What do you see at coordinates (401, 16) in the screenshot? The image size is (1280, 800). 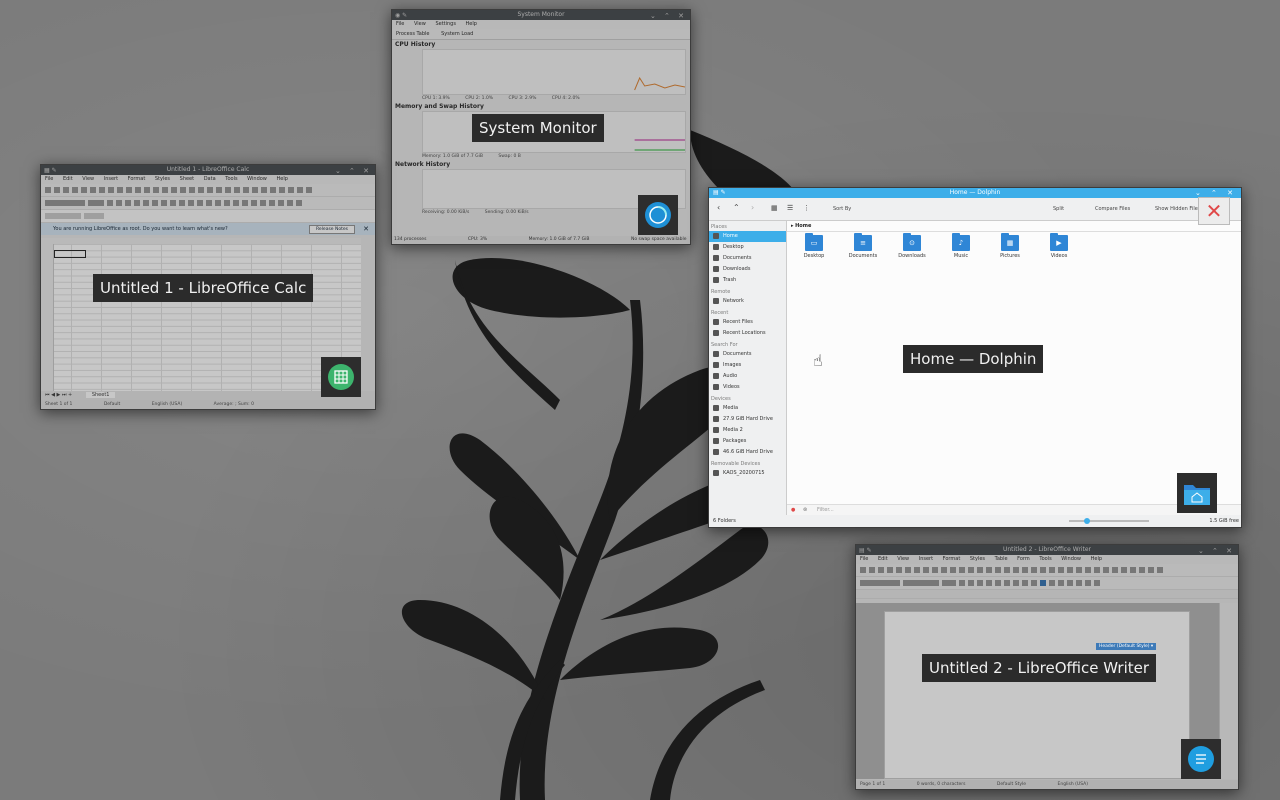 I see `app-menu-icon: ◉ ✎` at bounding box center [401, 16].